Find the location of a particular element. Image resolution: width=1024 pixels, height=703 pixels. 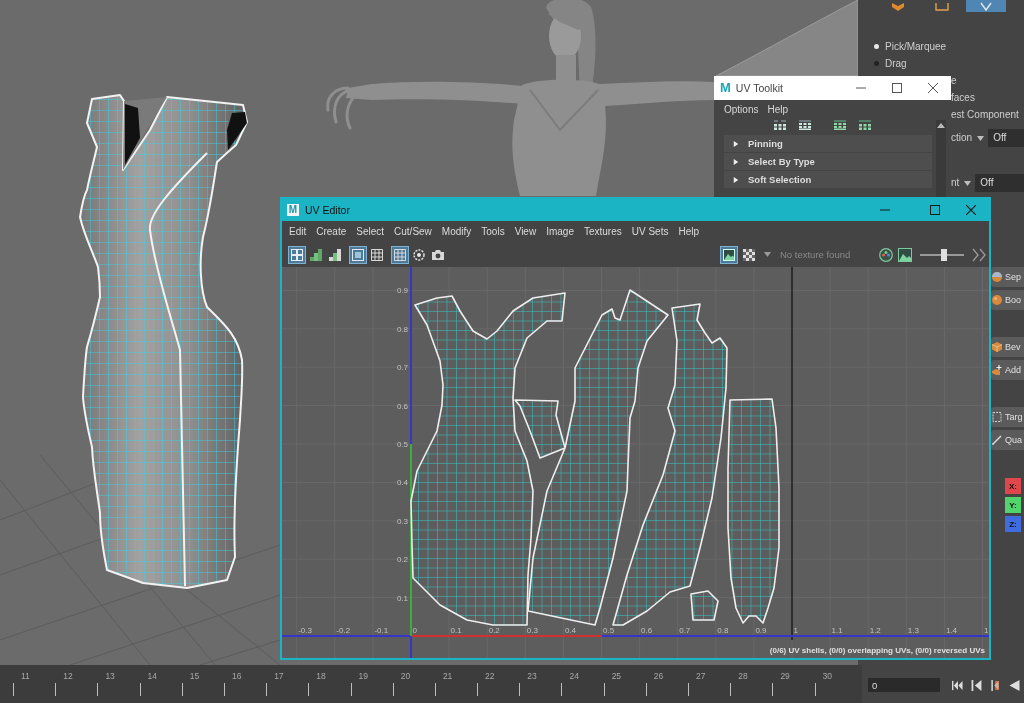

play-backwards-button is located at coordinates (1014, 685).